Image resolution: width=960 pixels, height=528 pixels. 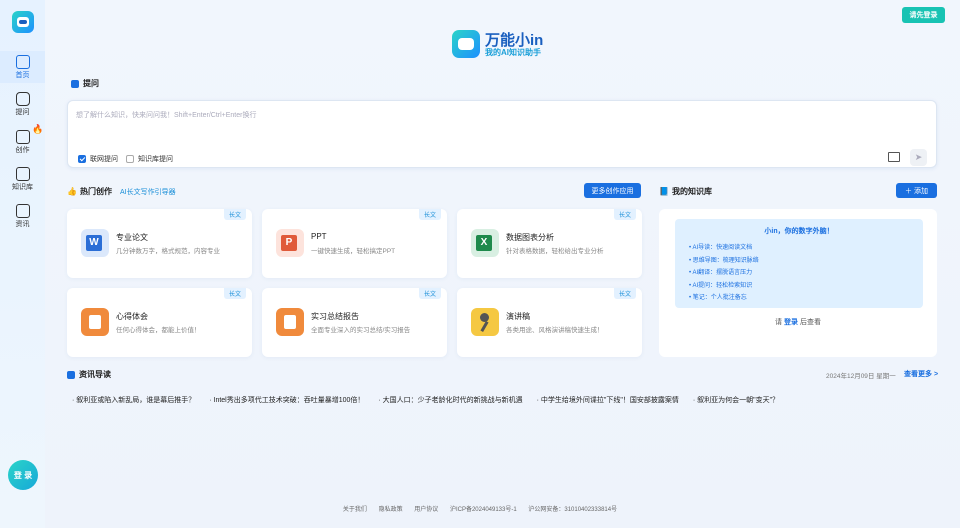 What do you see at coordinates (290, 322) in the screenshot?
I see `report-icon` at bounding box center [290, 322].